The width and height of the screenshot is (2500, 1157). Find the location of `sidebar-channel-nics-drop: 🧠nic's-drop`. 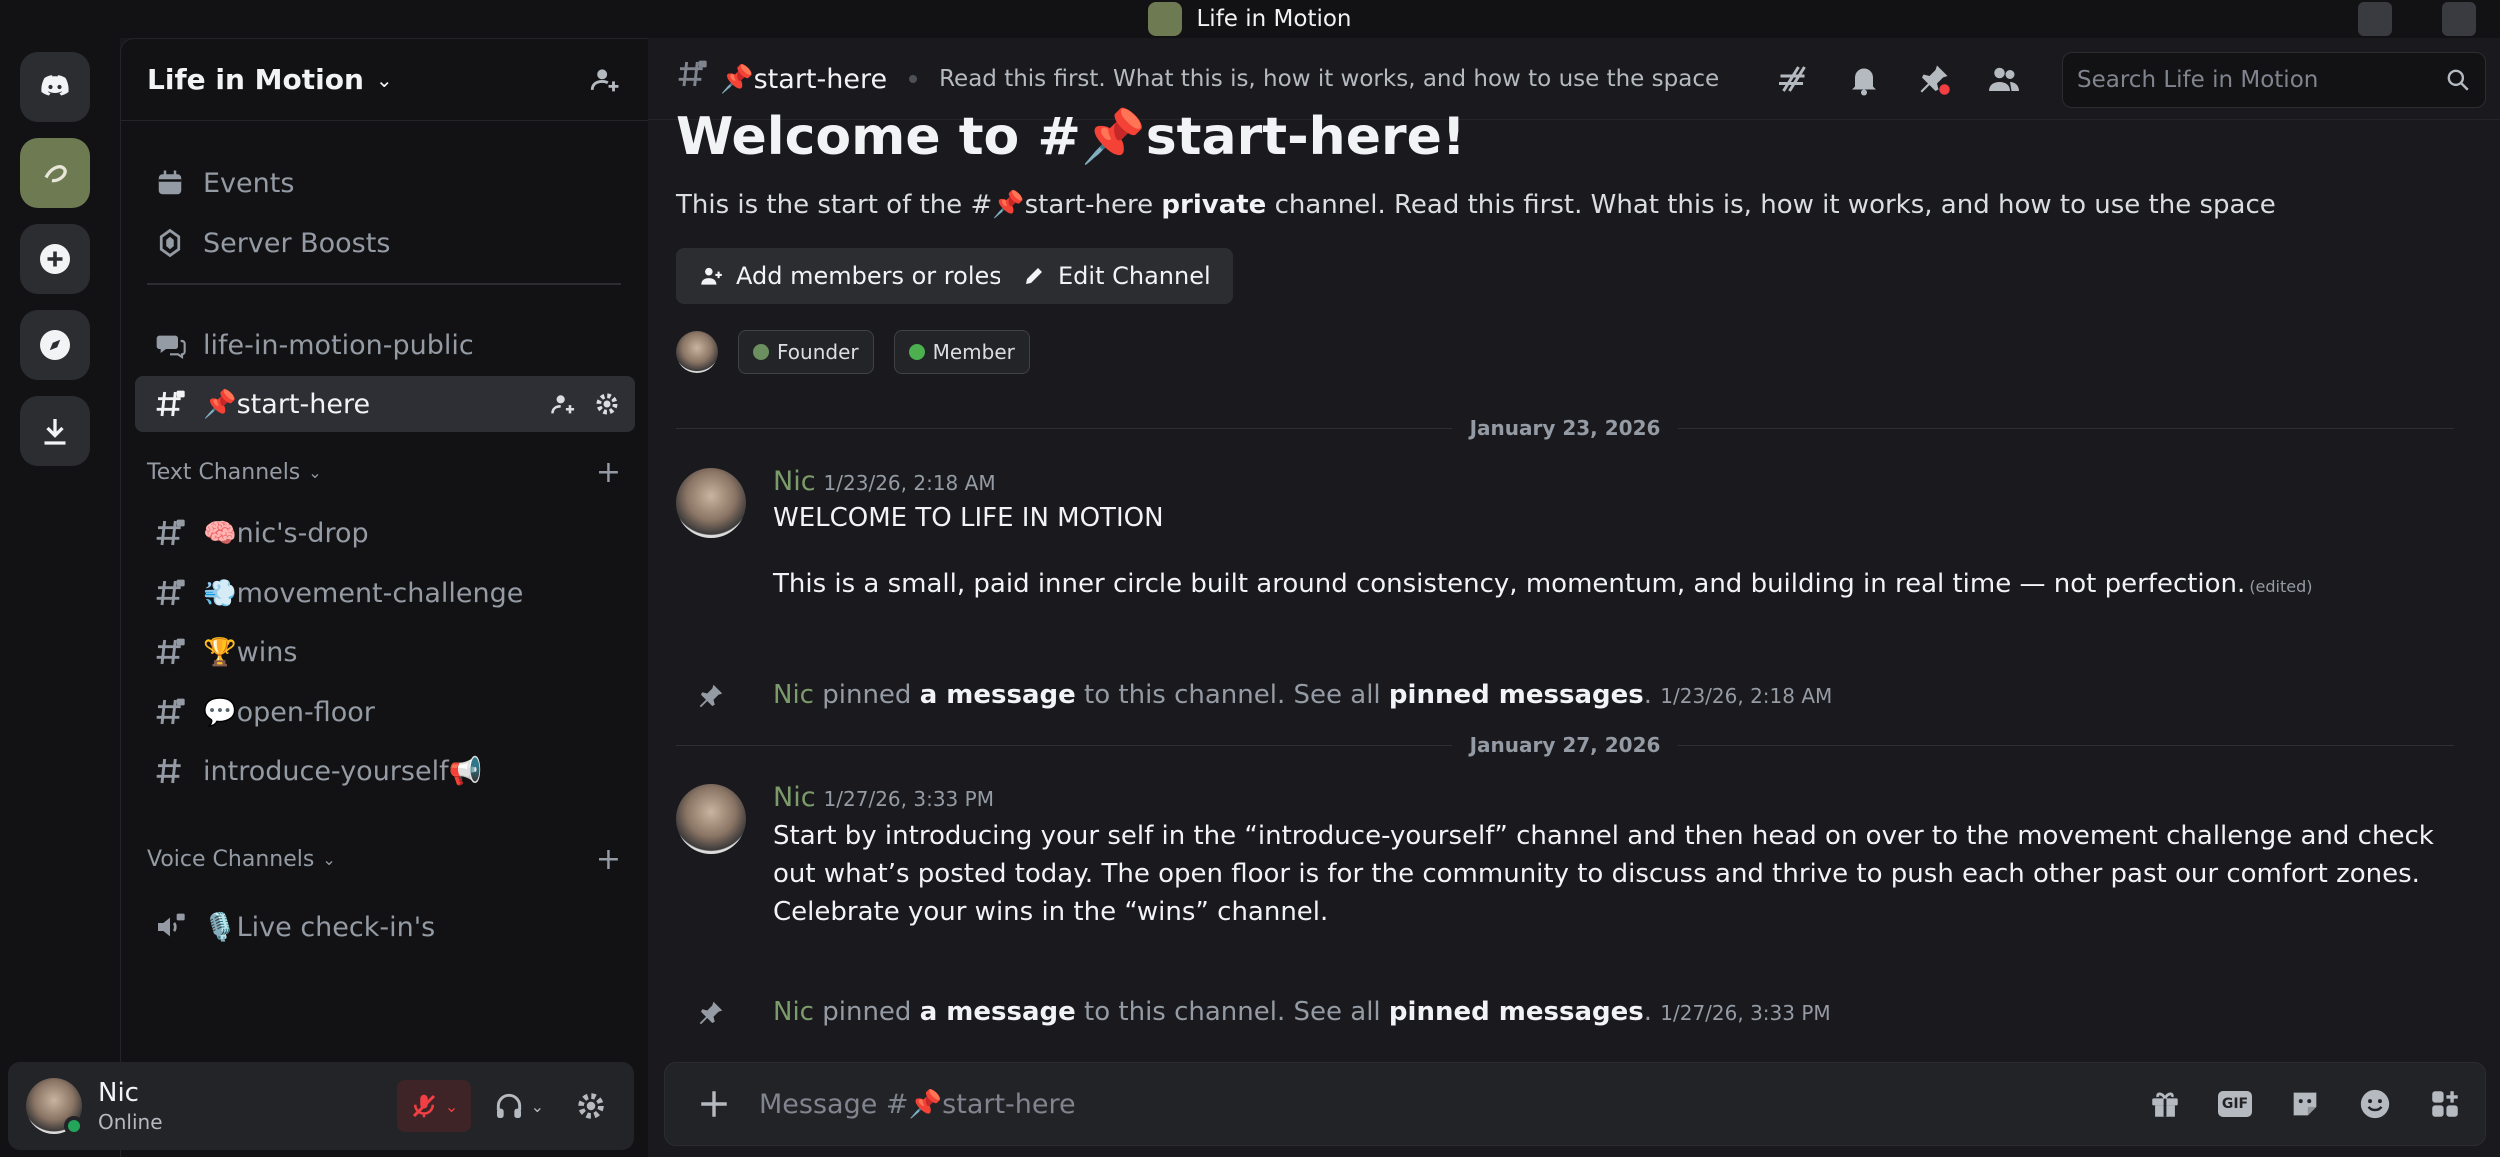

sidebar-channel-nics-drop: 🧠nic's-drop is located at coordinates (385, 533).